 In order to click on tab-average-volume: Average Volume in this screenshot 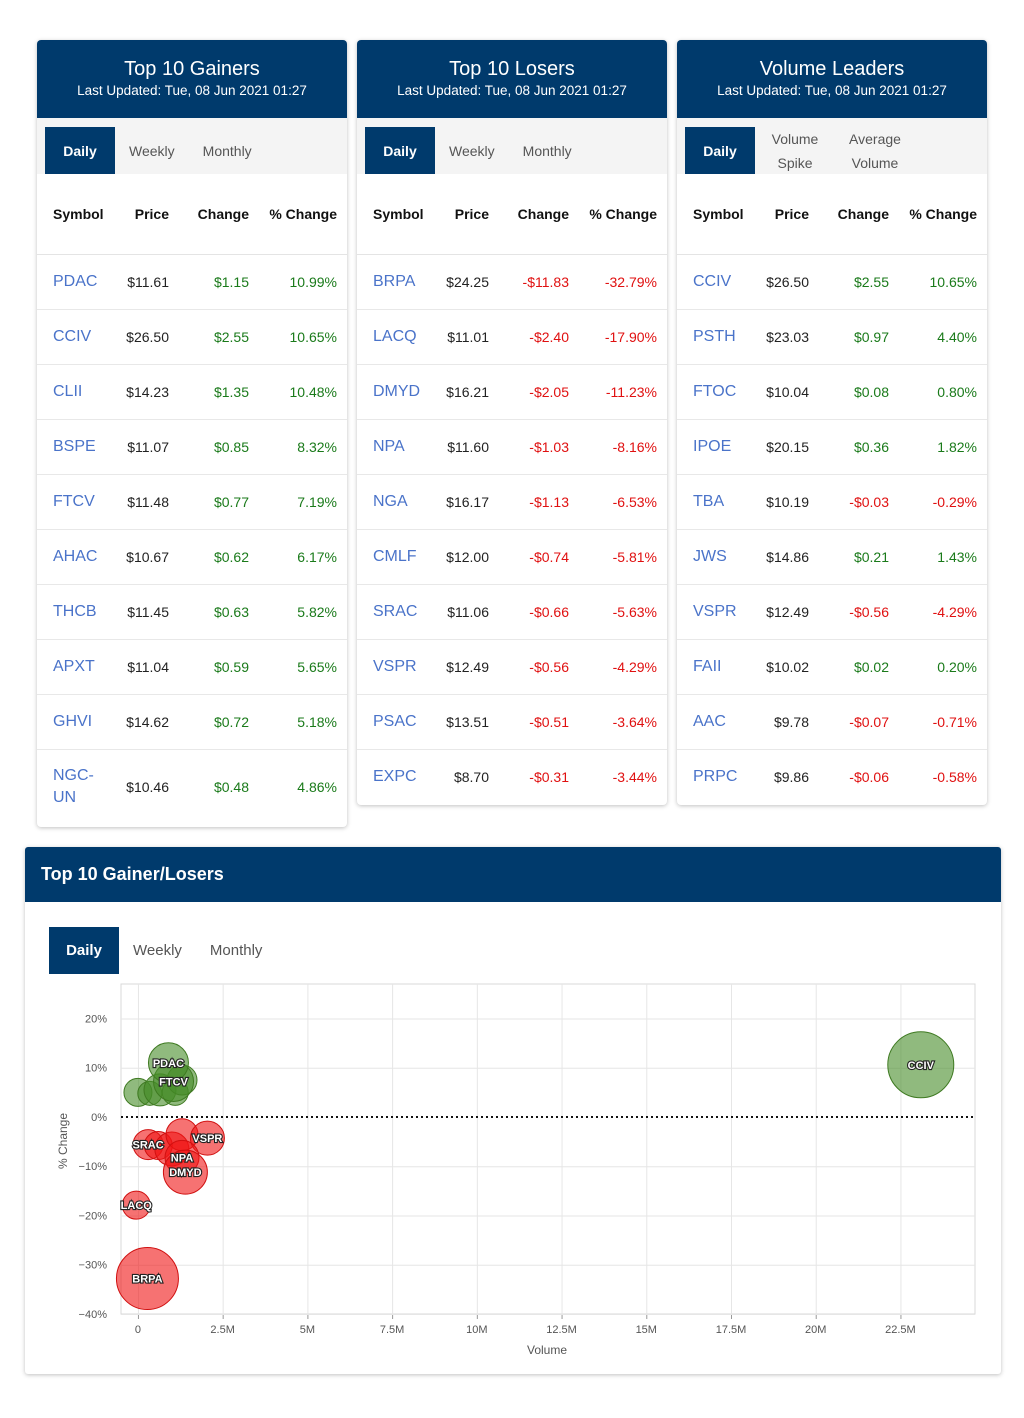, I will do `click(875, 150)`.